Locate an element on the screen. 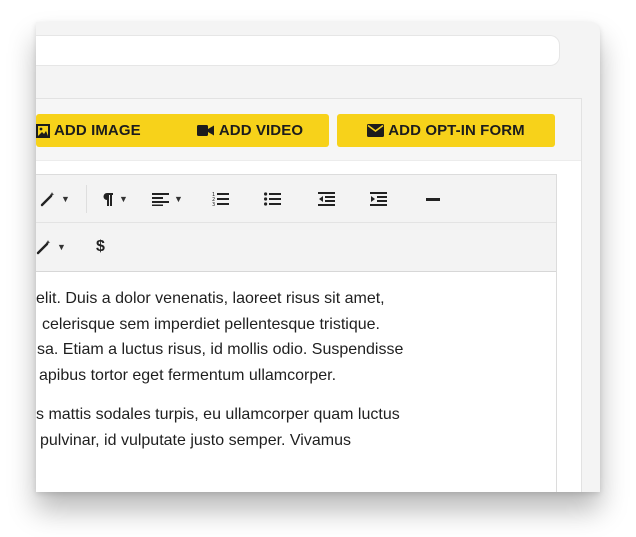 This screenshot has width=636, height=537. paragraph-icon is located at coordinates (108, 199).